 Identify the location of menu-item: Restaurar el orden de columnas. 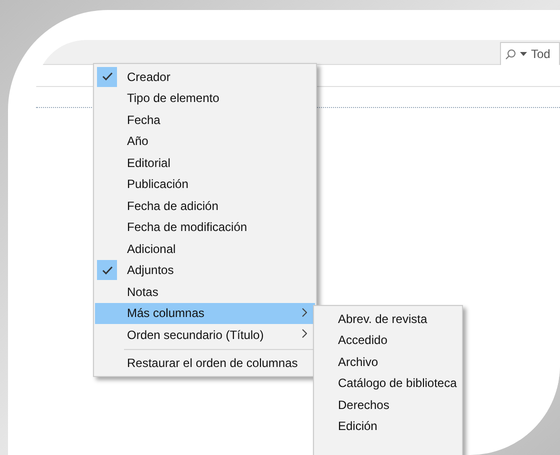
(205, 363).